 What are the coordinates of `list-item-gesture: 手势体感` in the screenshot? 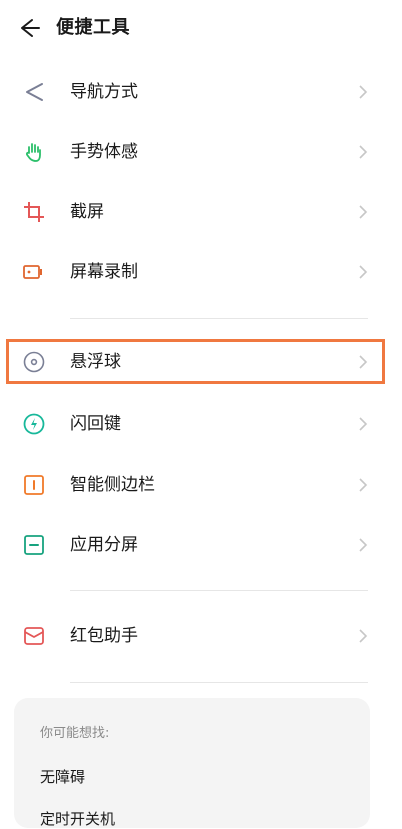 It's located at (201, 152).